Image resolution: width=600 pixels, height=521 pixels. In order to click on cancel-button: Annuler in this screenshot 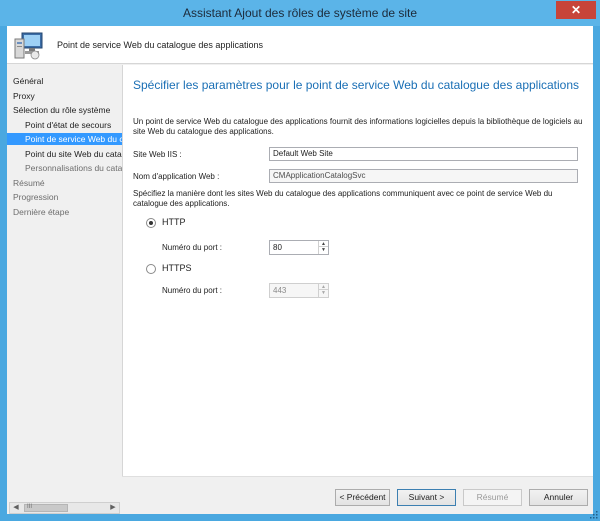, I will do `click(558, 497)`.